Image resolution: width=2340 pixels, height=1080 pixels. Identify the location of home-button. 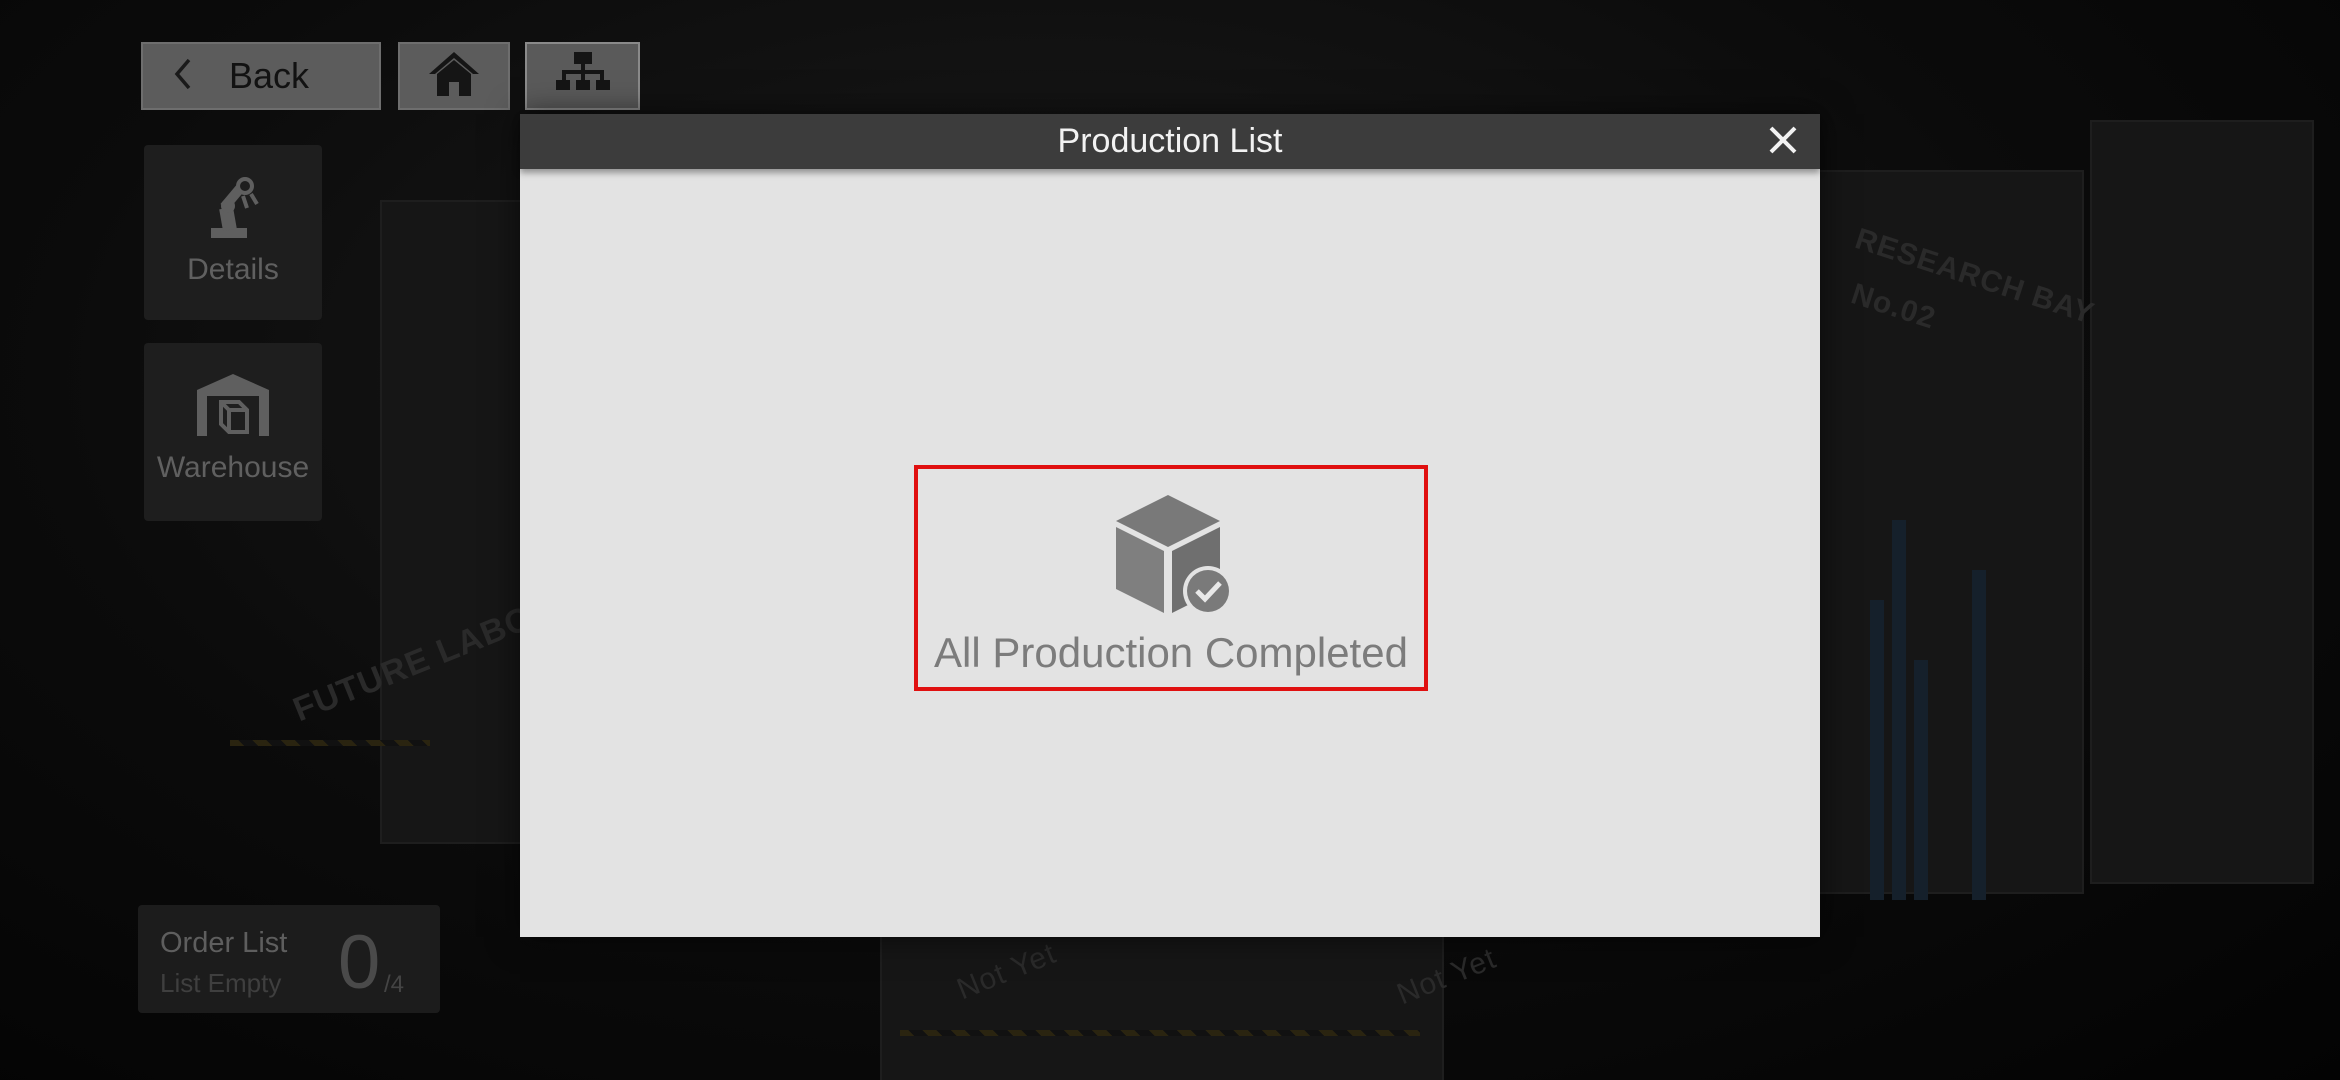
(454, 76).